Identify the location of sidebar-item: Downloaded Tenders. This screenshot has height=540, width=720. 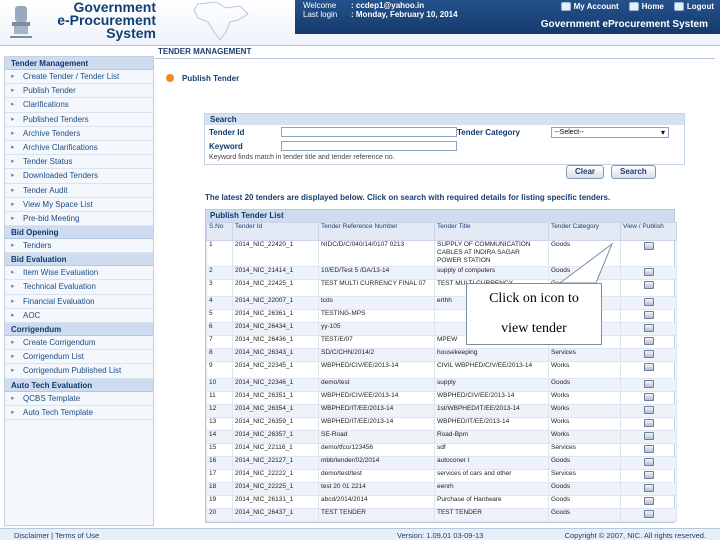
(79, 176).